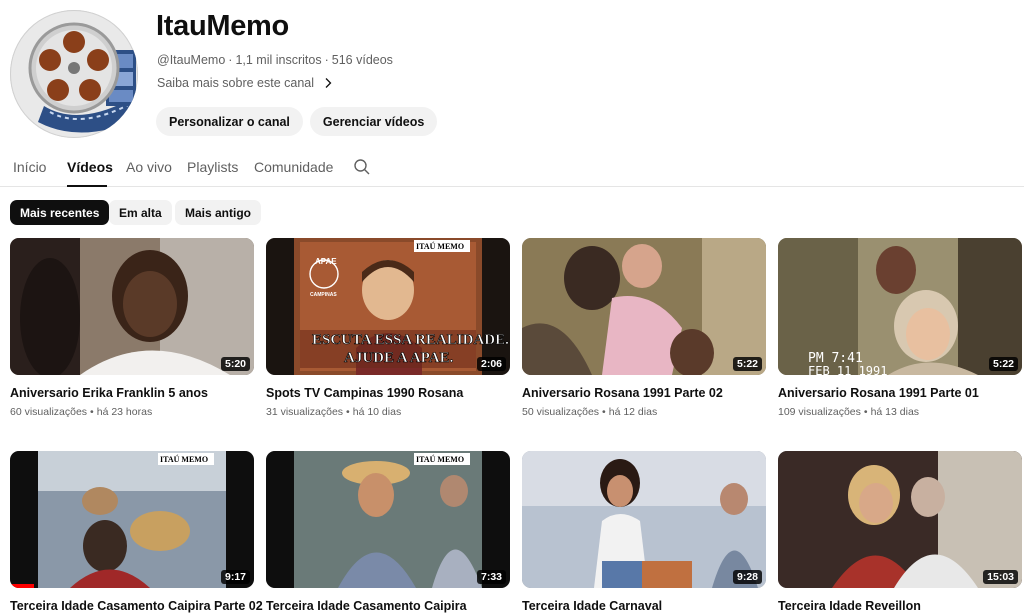 Image resolution: width=1024 pixels, height=615 pixels. Describe the element at coordinates (900, 393) in the screenshot. I see `video-title: Aniversario Rosana 1991 Parte 01` at that location.